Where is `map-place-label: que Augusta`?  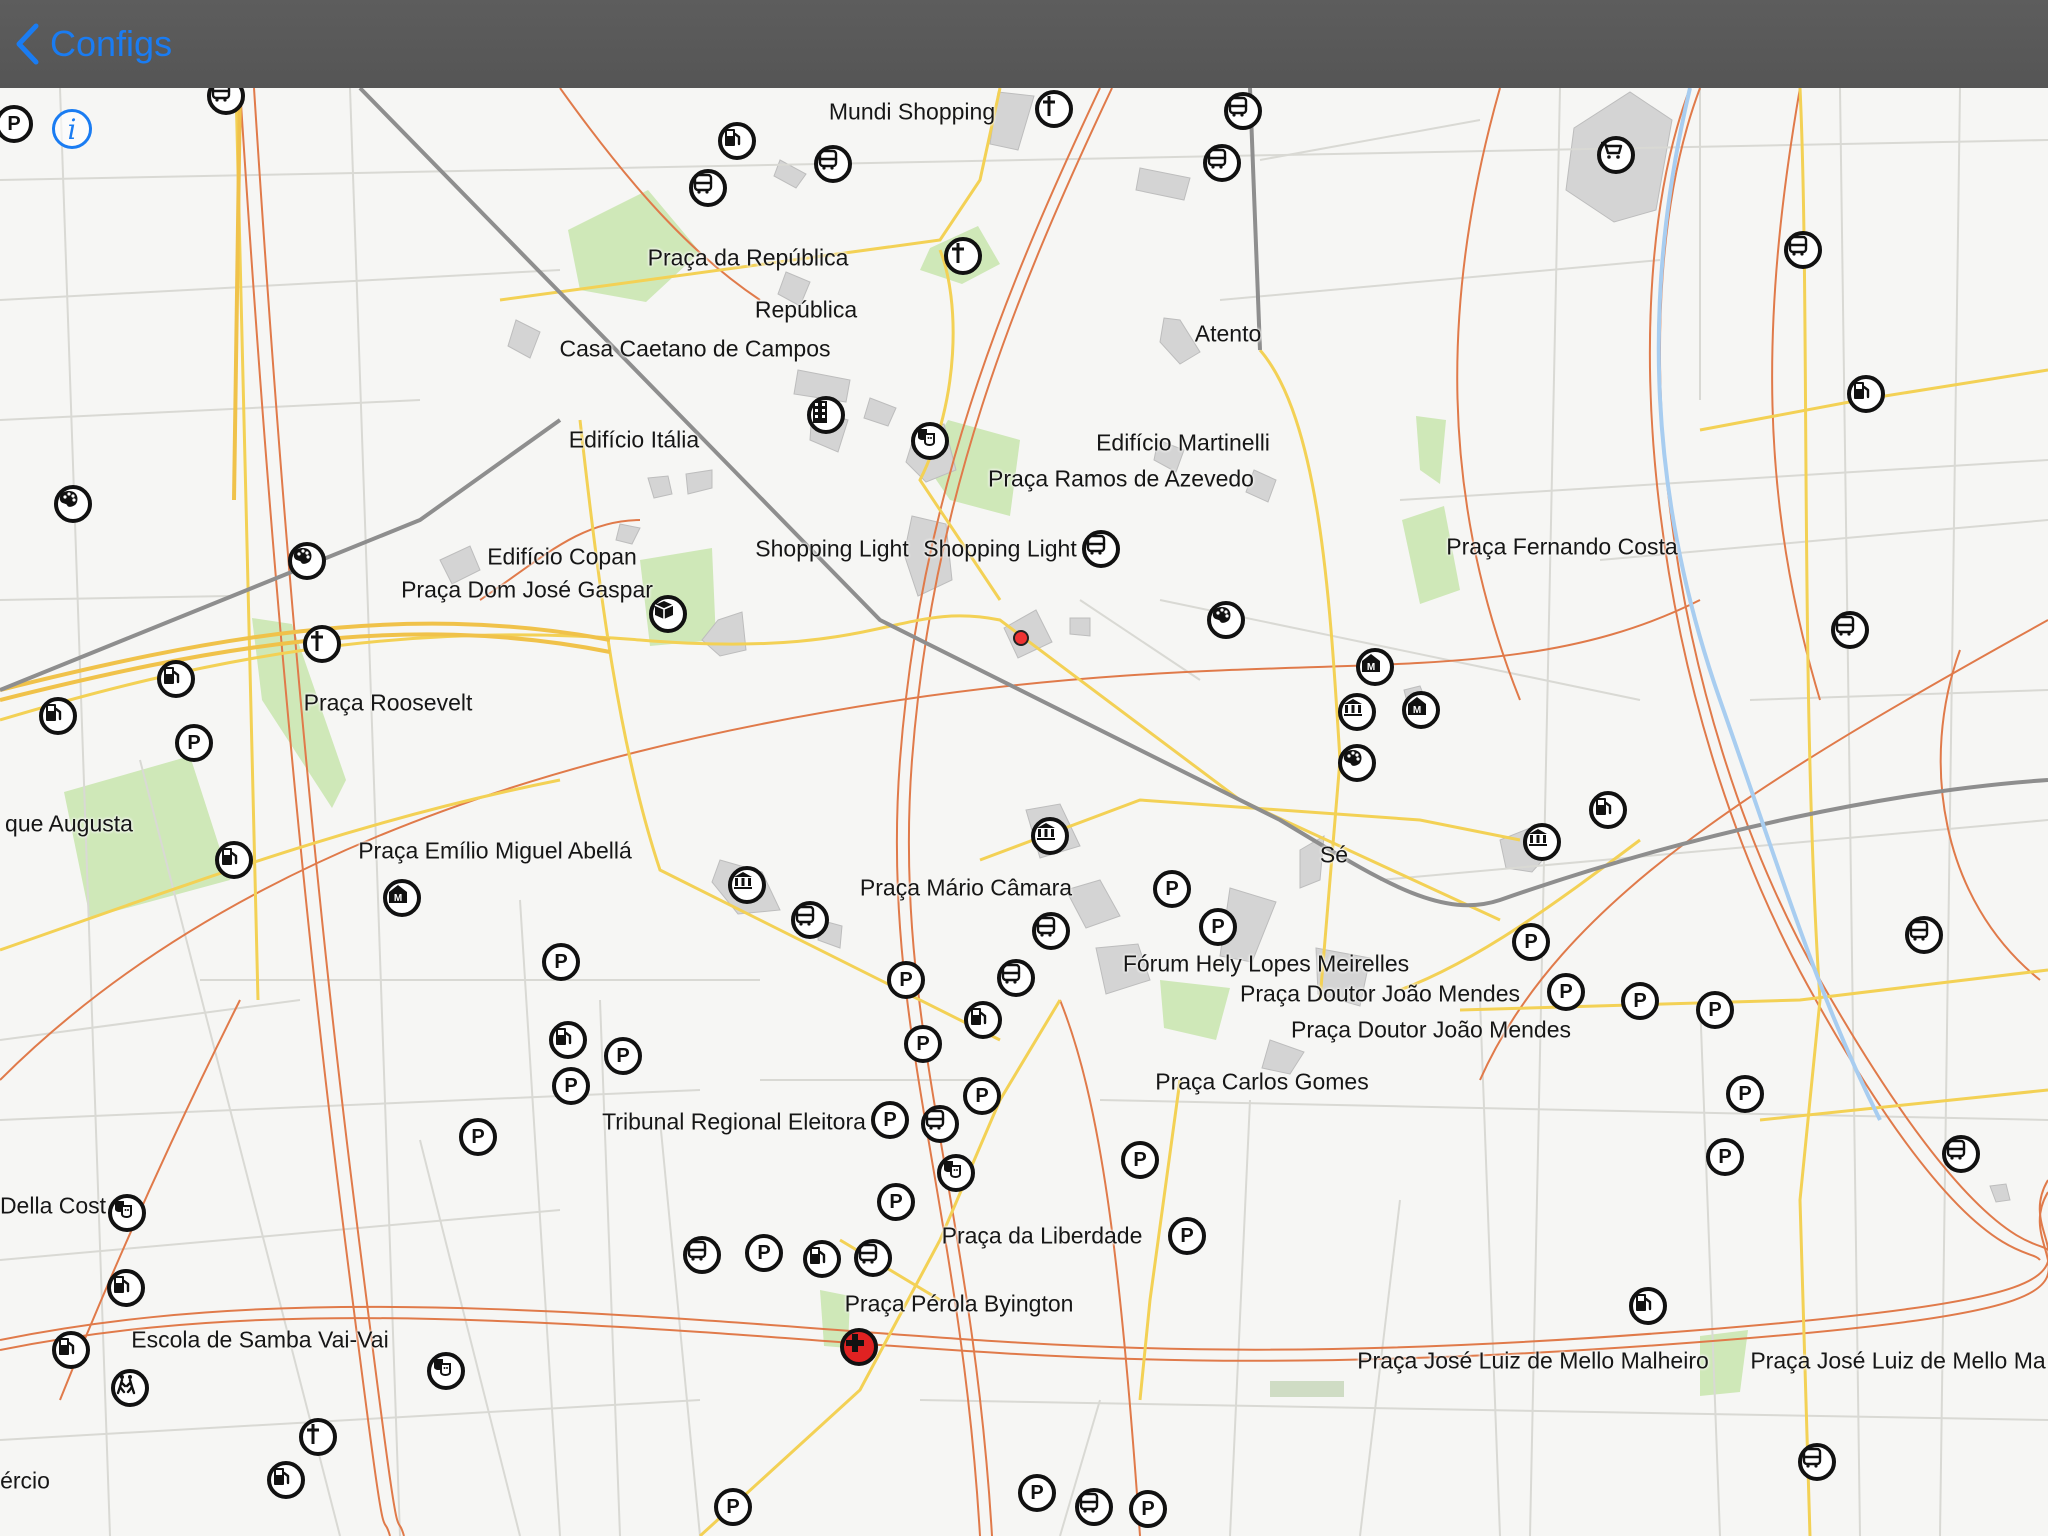
map-place-label: que Augusta is located at coordinates (69, 823).